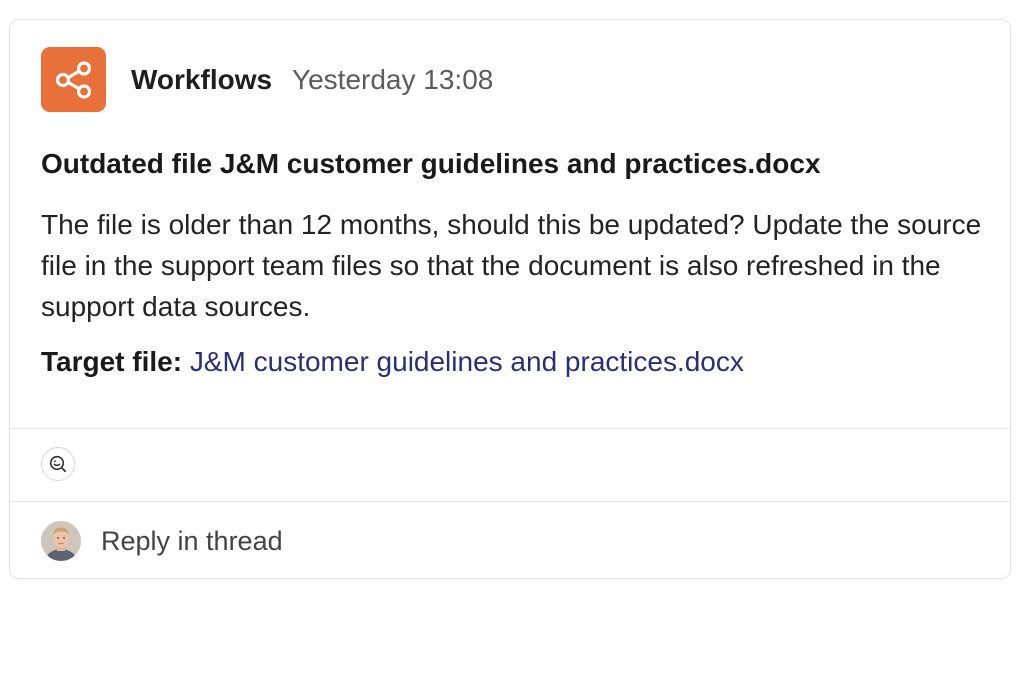  I want to click on user-avatar, so click(61, 541).